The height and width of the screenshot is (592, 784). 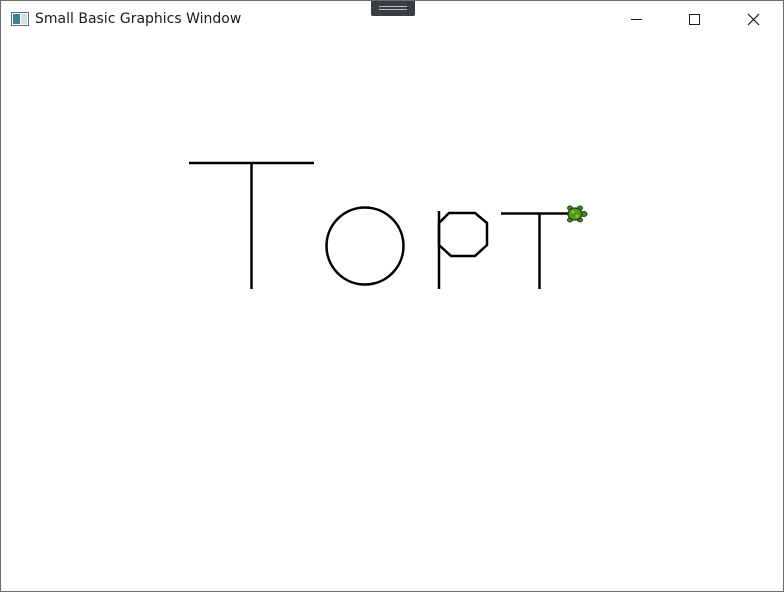 I want to click on maximize-icon, so click(x=694, y=19).